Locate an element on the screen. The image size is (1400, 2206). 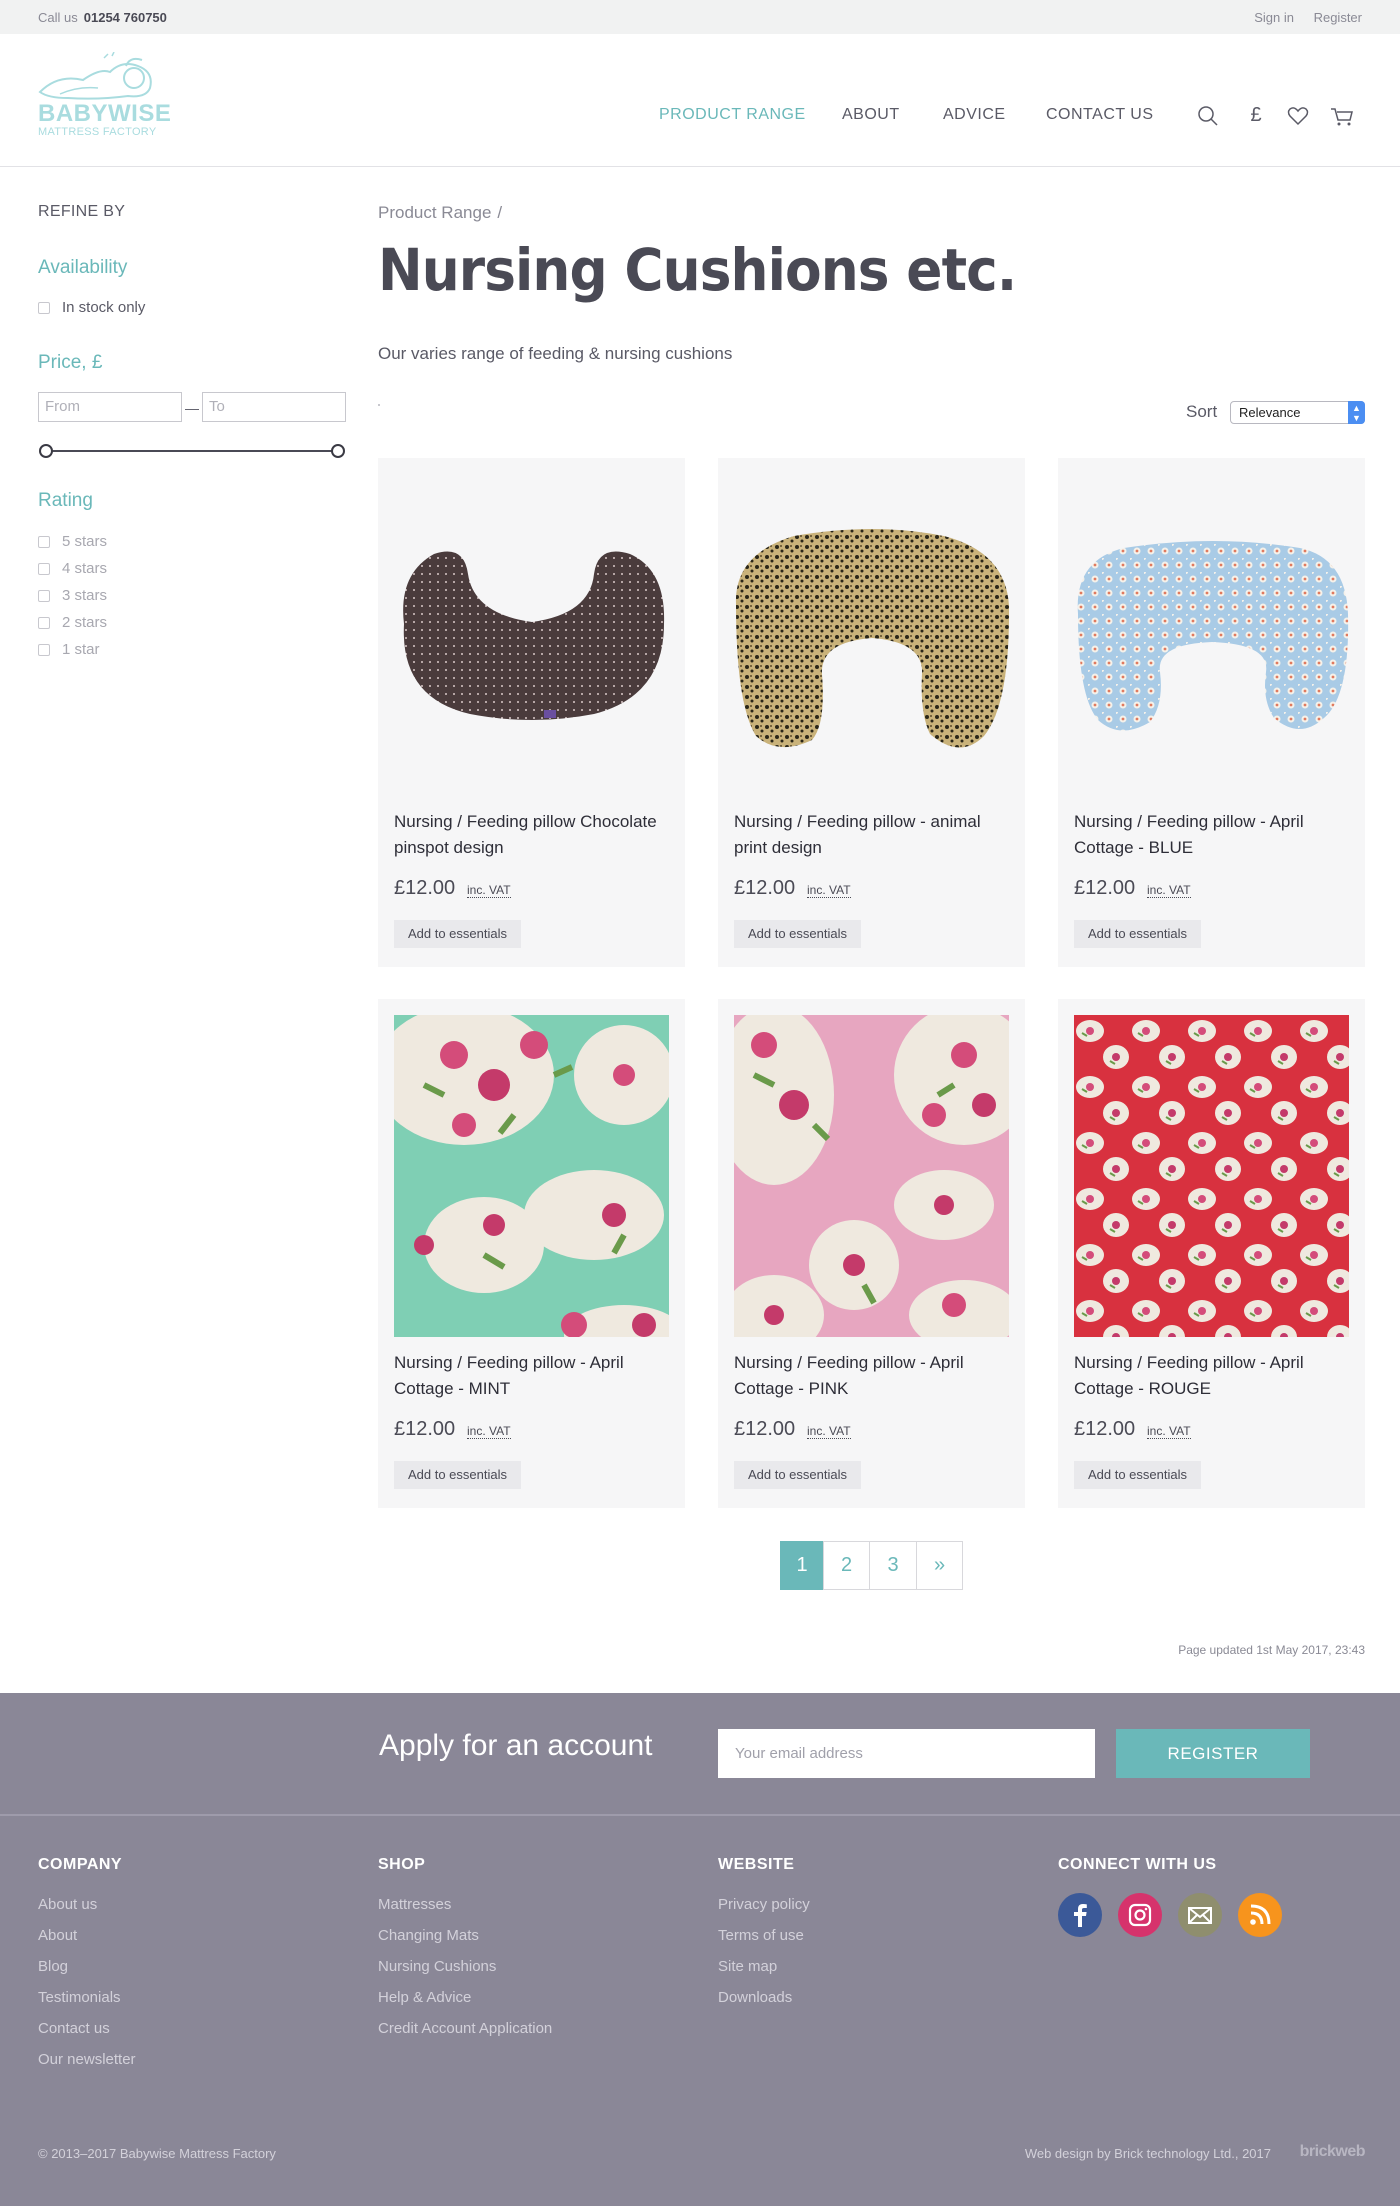
next-page-button: » is located at coordinates (939, 1565).